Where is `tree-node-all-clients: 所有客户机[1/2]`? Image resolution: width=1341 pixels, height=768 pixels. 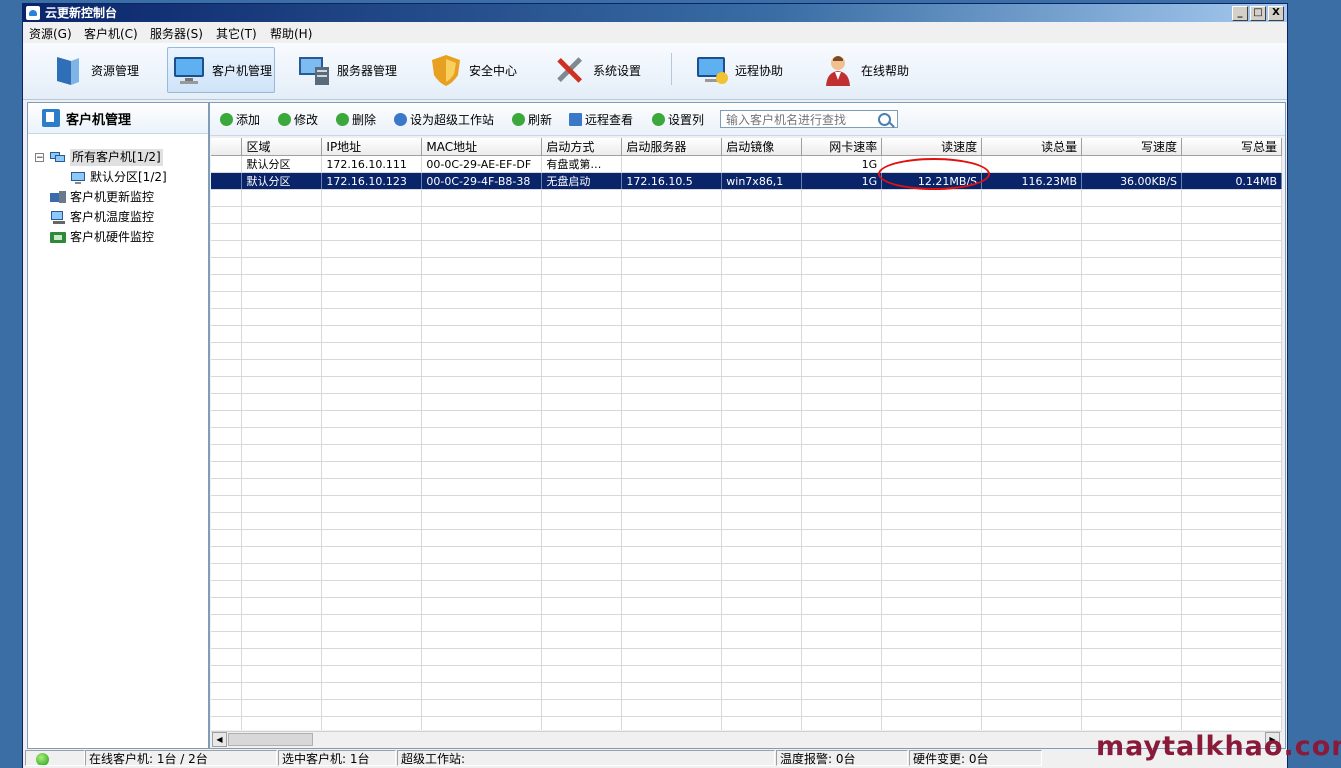 tree-node-all-clients: 所有客户机[1/2] is located at coordinates (106, 157).